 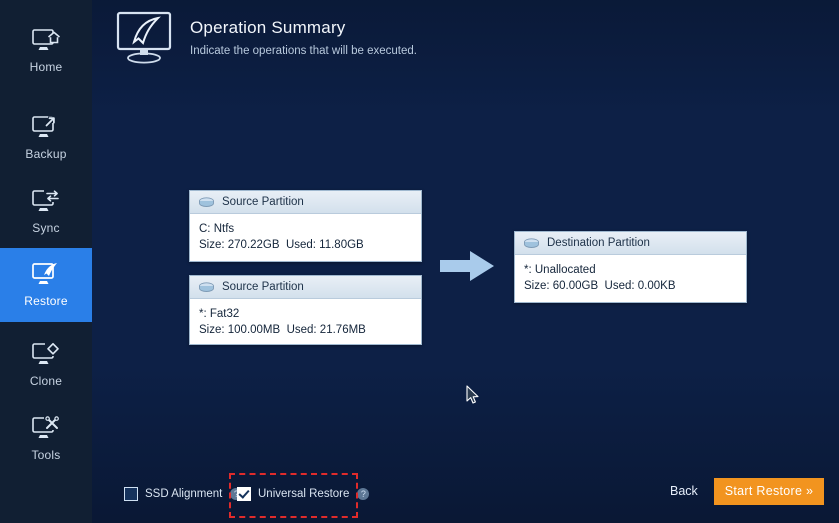 What do you see at coordinates (305, 318) in the screenshot?
I see `card-body: *: Fat32 Size: 100.00MB Used: 21.76MB` at bounding box center [305, 318].